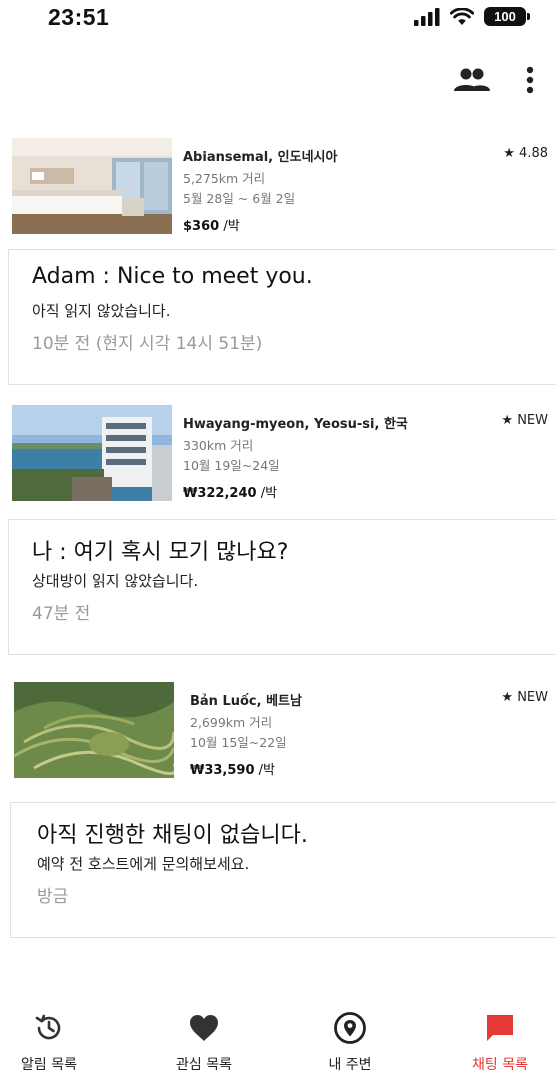 This screenshot has width=556, height=1083. Describe the element at coordinates (494, 80) in the screenshot. I see `header-actions` at that location.